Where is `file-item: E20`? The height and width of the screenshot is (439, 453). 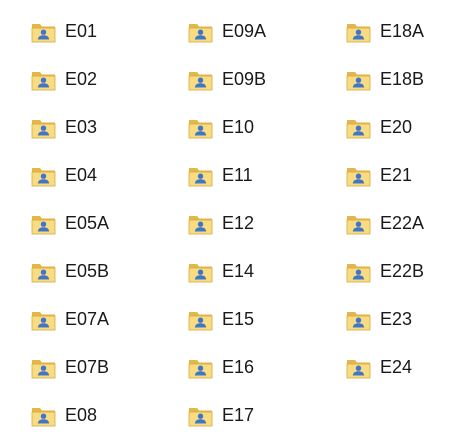 file-item: E20 is located at coordinates (399, 127).